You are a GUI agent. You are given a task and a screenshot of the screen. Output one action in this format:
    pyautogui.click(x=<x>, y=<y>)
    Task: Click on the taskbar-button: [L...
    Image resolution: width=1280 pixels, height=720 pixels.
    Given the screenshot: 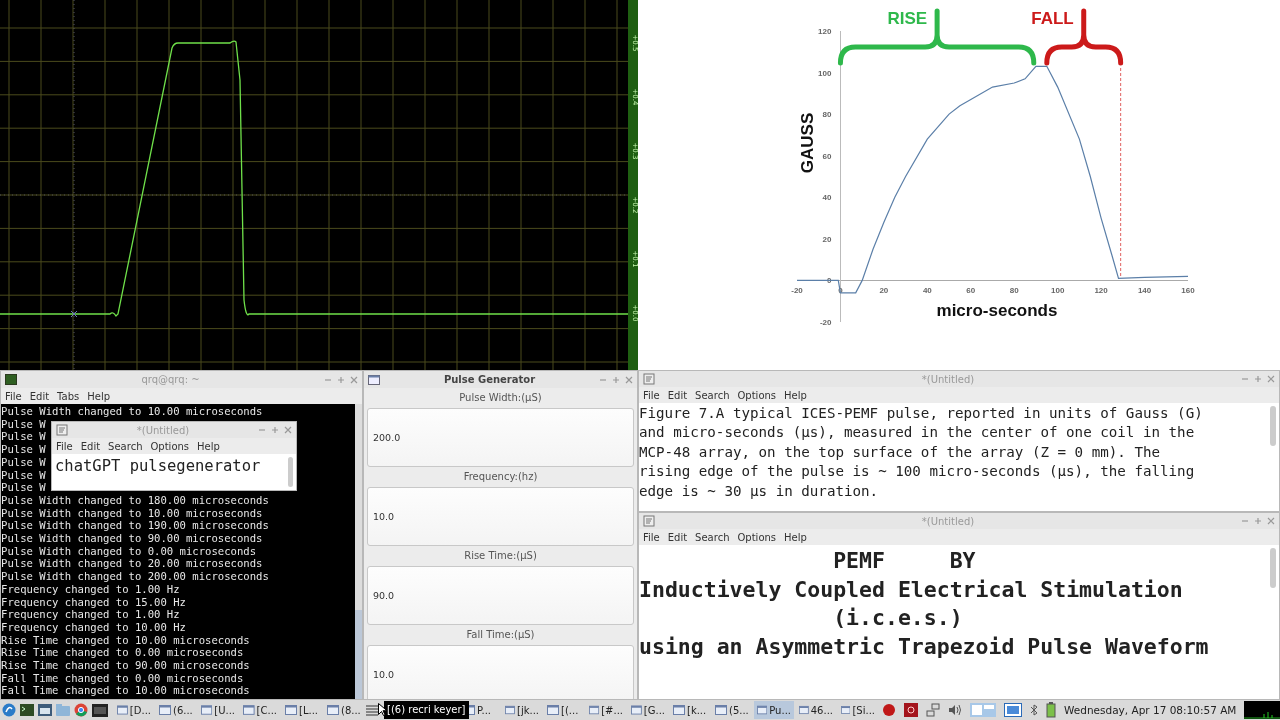 What is the action you would take?
    pyautogui.click(x=302, y=710)
    